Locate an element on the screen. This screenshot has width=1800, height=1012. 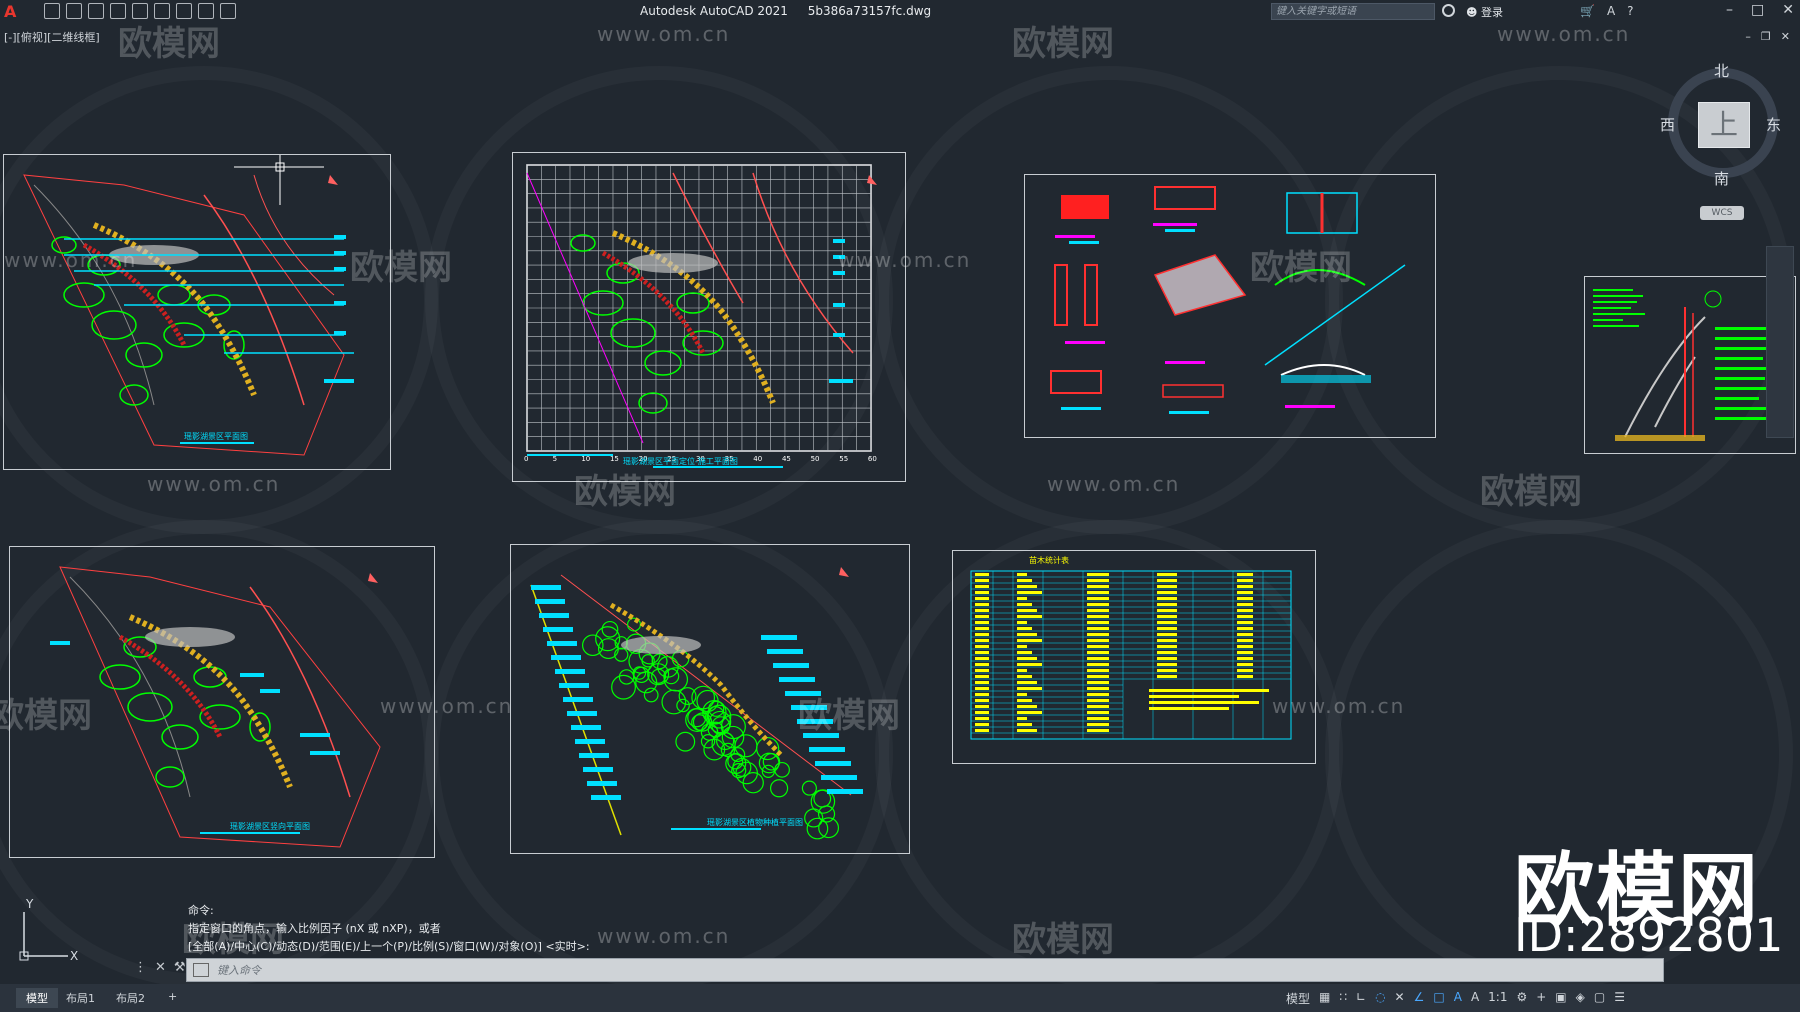
file-name: 5b386a73157fc.dwg is located at coordinates (869, 11).